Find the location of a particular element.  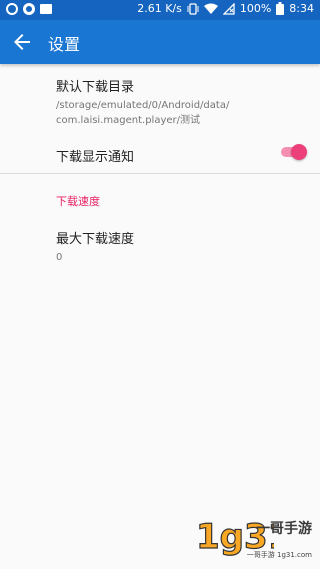

divider is located at coordinates (160, 173).